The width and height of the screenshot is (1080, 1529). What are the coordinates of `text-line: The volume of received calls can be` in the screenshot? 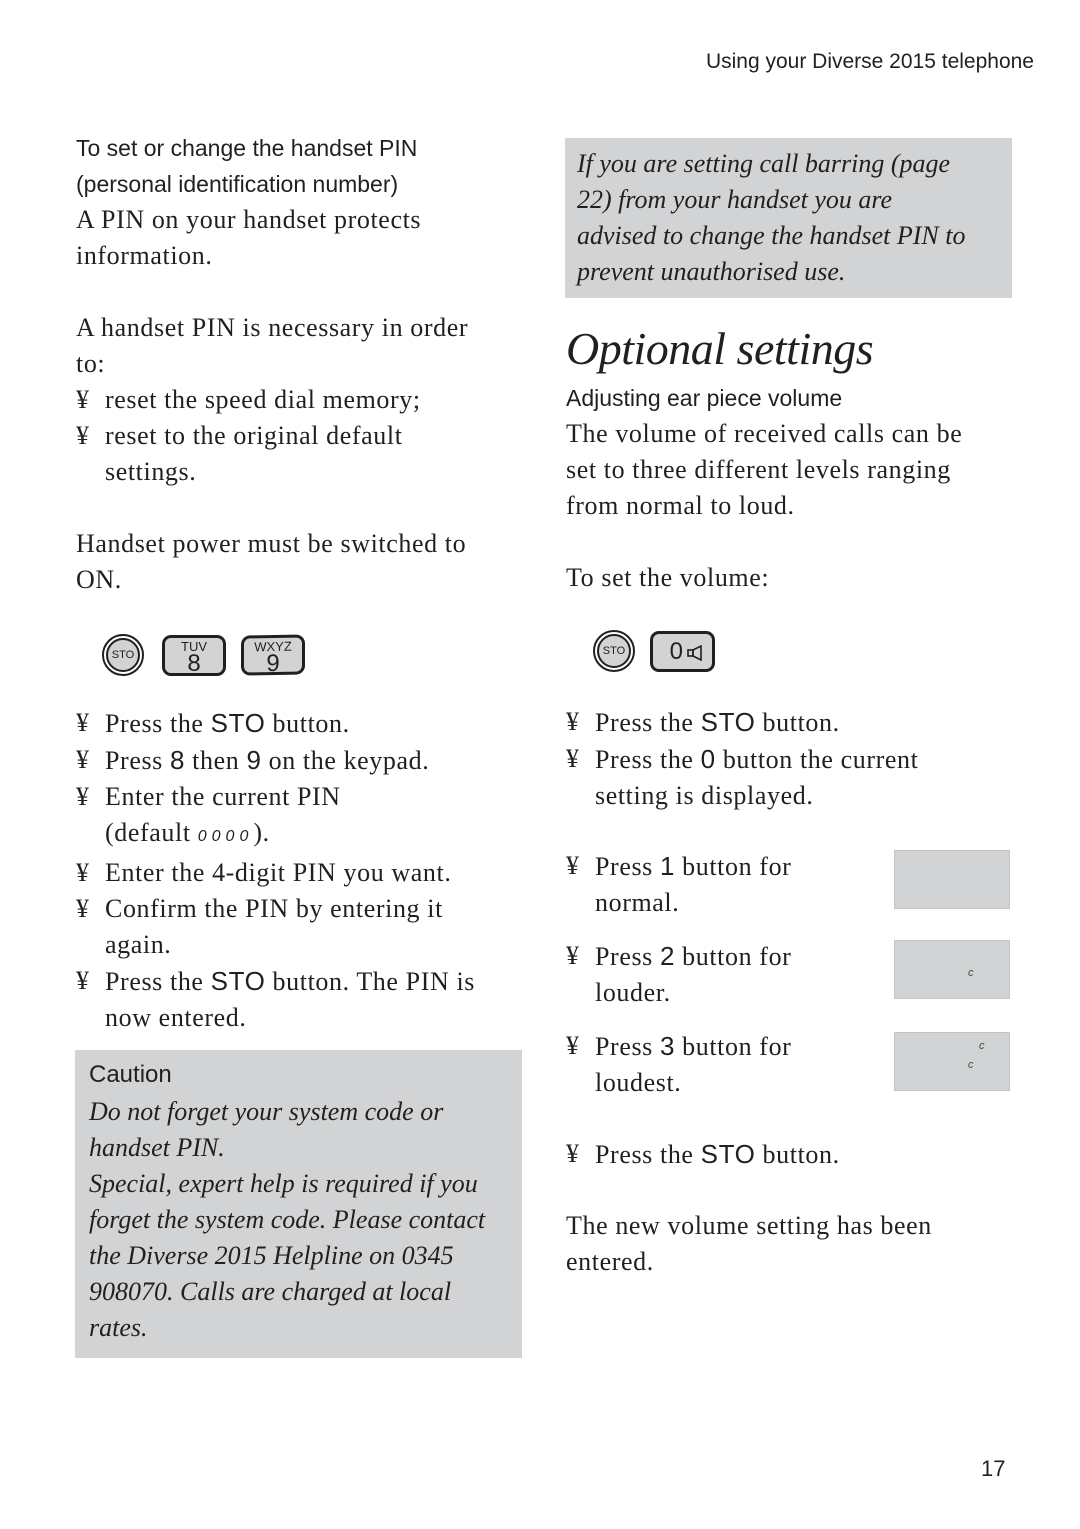 It's located at (764, 433).